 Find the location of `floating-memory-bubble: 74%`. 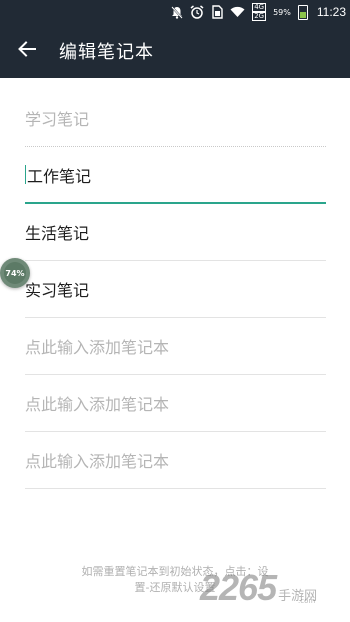

floating-memory-bubble: 74% is located at coordinates (15, 273).